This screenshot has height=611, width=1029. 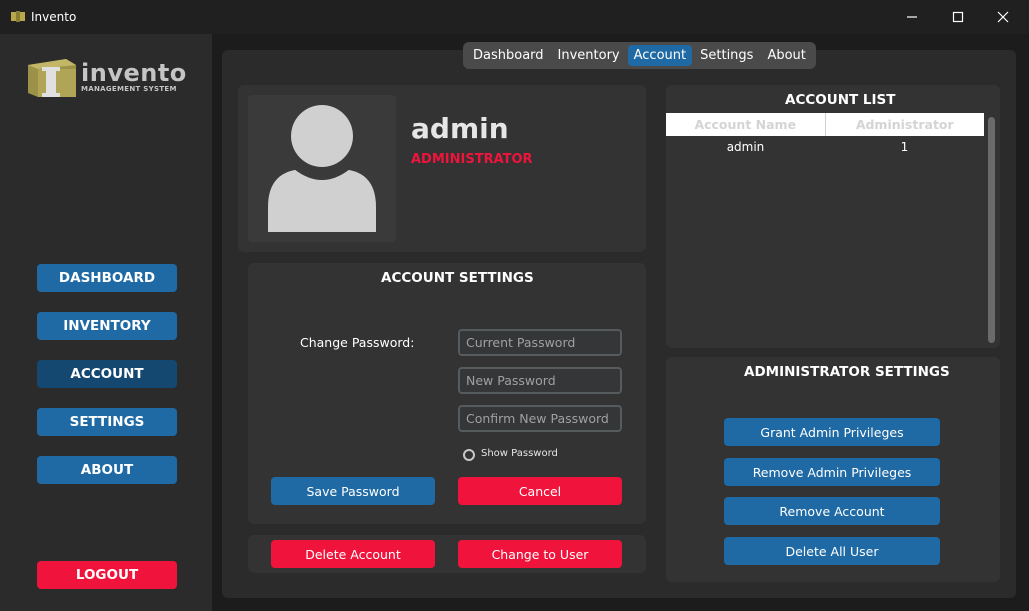 I want to click on tab-about: About, so click(x=786, y=55).